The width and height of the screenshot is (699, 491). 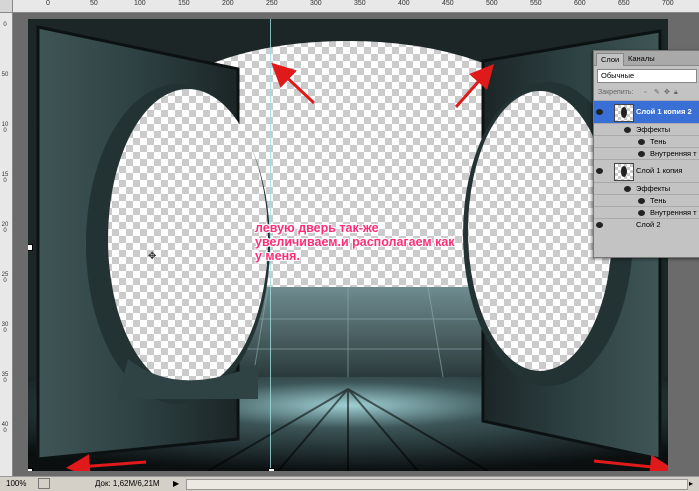 I want to click on layer-name: Слой 1 копия 2, so click(x=664, y=111).